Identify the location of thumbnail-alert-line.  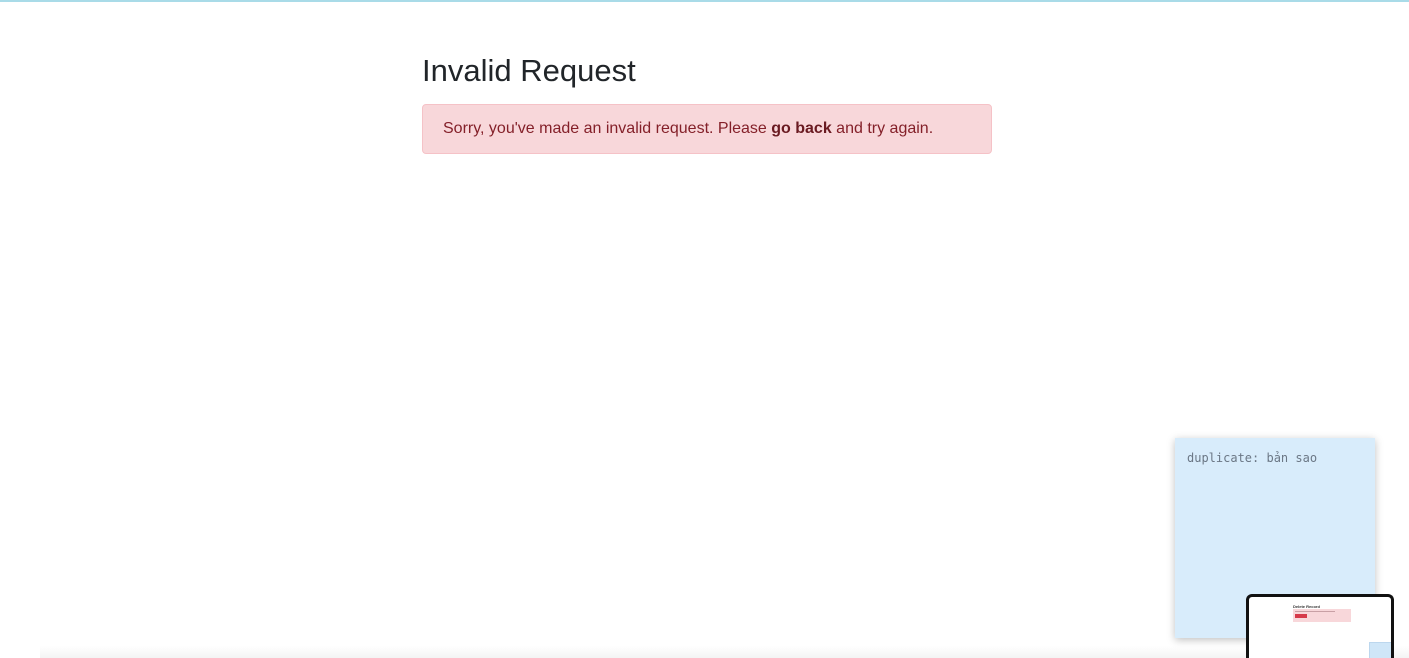
(1315, 611).